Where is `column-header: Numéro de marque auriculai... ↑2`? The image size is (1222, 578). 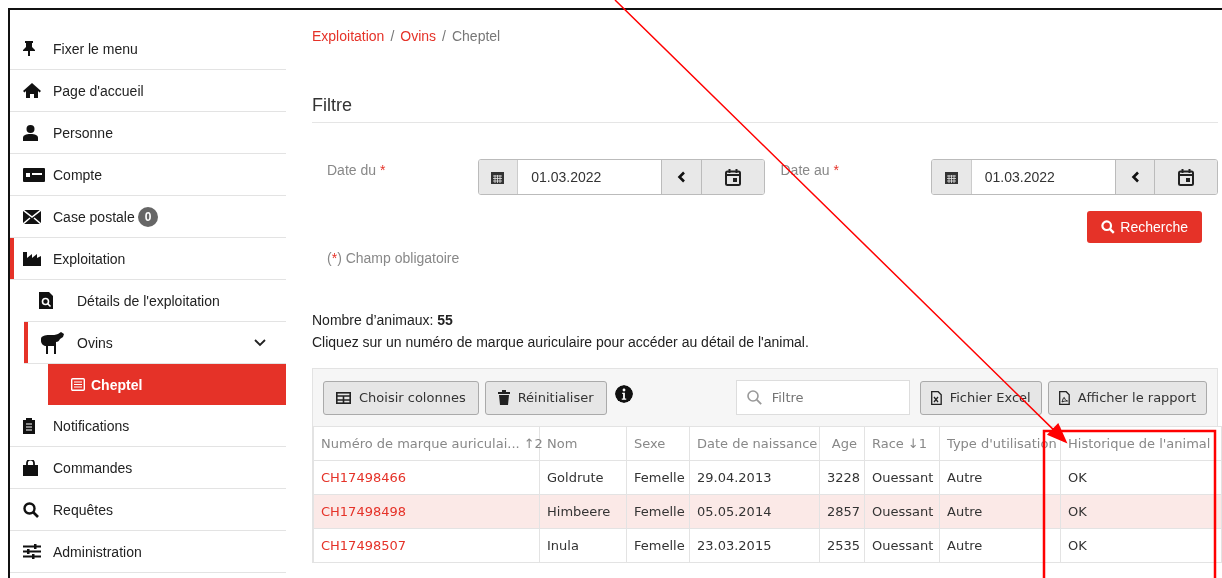 column-header: Numéro de marque auriculai... ↑2 is located at coordinates (426, 443).